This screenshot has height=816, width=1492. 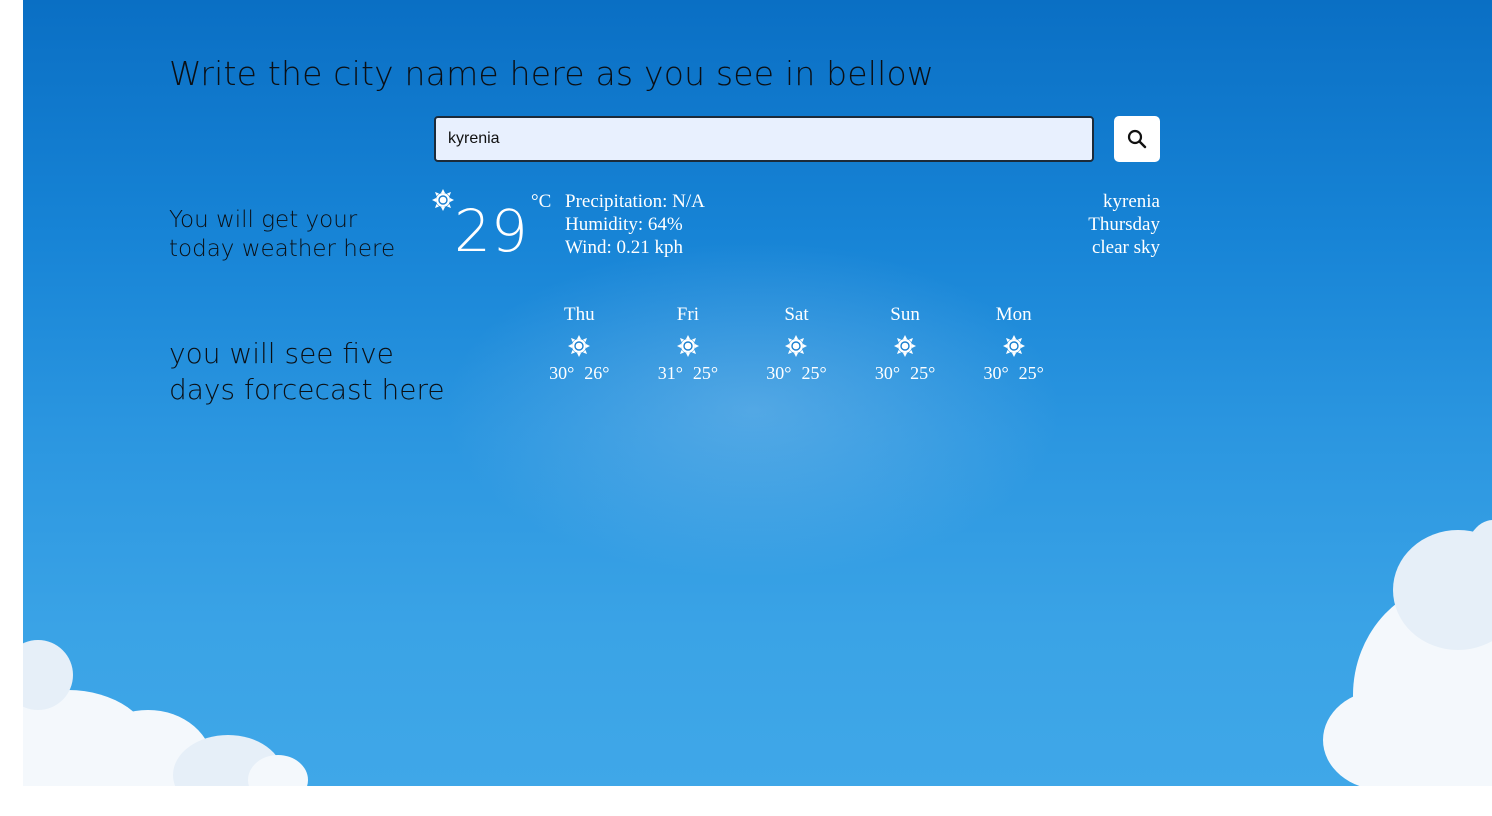 I want to click on wind-text: Wind: 0.21 kph, so click(x=624, y=247).